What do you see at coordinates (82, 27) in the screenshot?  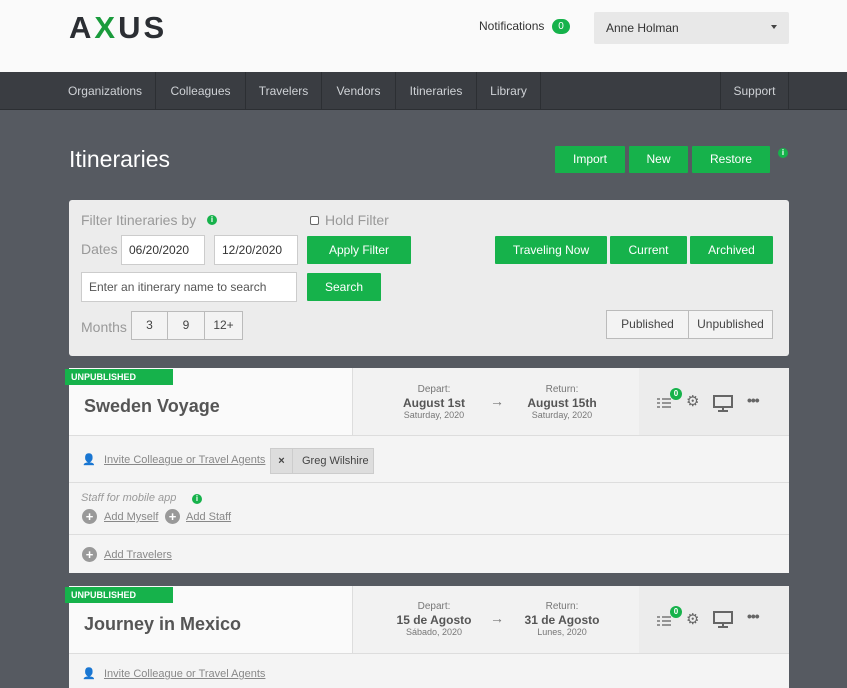 I see `logo-letter-a: A` at bounding box center [82, 27].